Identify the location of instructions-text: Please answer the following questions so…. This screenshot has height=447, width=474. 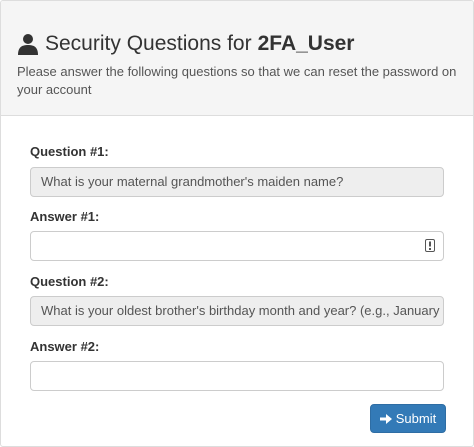
(237, 80).